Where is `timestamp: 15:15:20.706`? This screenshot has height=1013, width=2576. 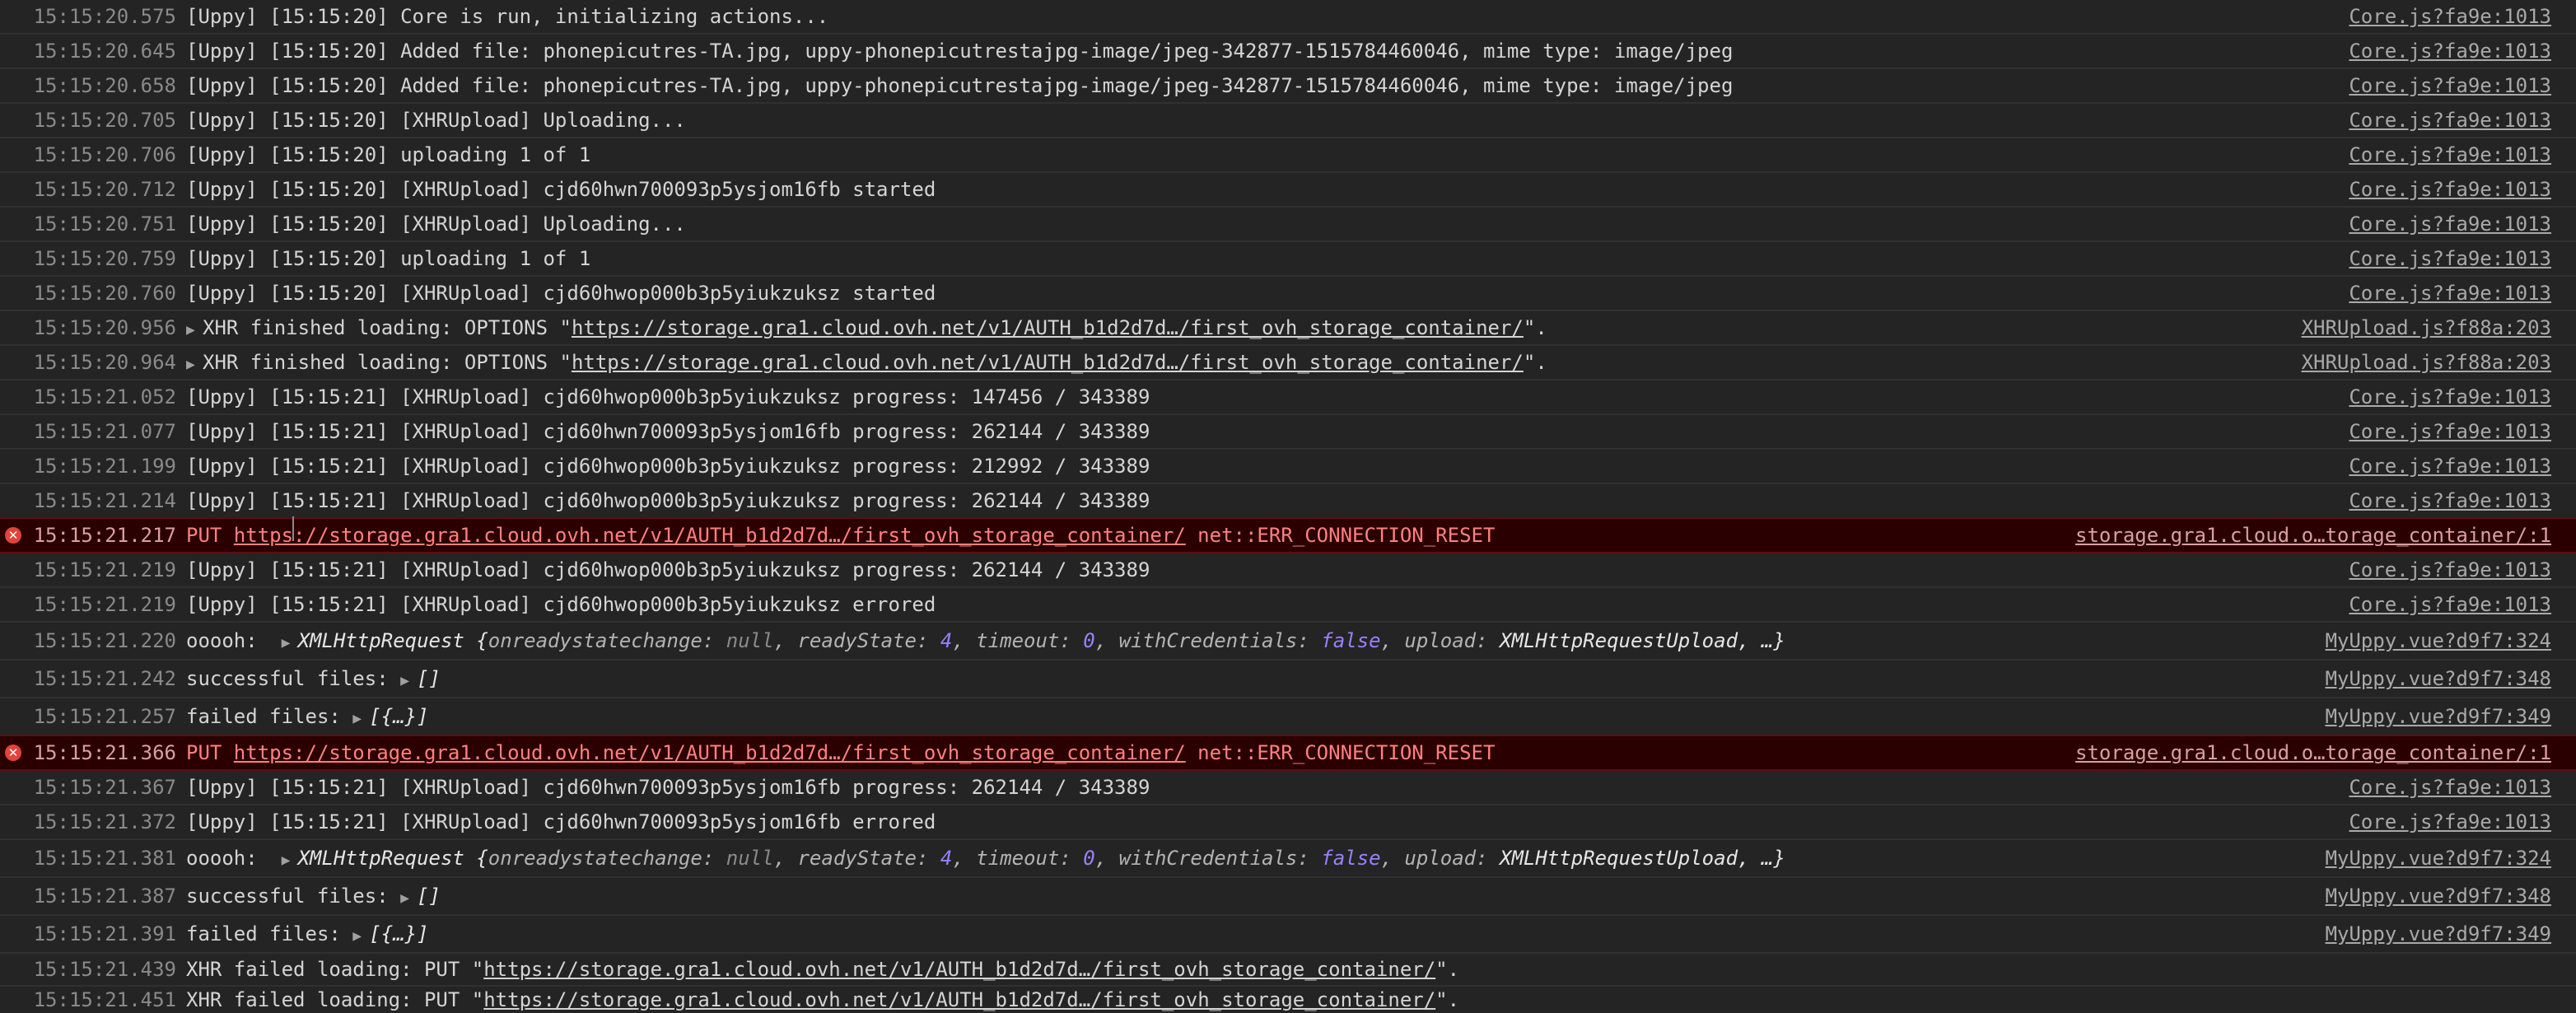
timestamp: 15:15:20.706 is located at coordinates (104, 154).